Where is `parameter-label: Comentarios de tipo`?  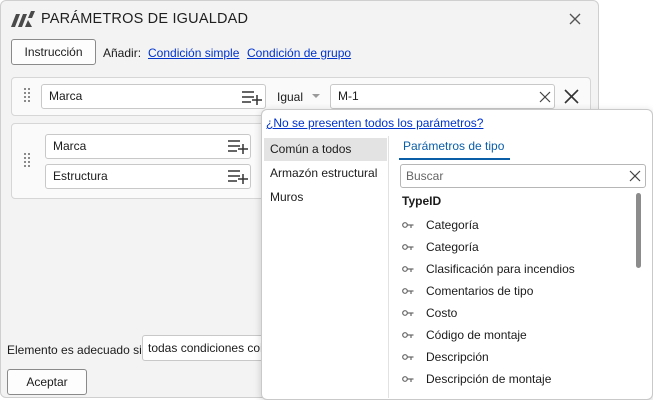 parameter-label: Comentarios de tipo is located at coordinates (480, 291).